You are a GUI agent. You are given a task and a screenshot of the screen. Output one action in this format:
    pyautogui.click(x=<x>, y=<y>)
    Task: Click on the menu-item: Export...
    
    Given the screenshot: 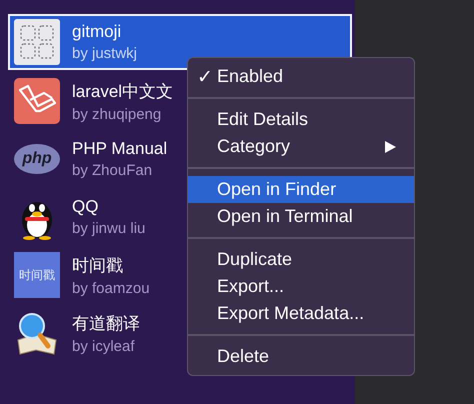 What is the action you would take?
    pyautogui.click(x=301, y=286)
    